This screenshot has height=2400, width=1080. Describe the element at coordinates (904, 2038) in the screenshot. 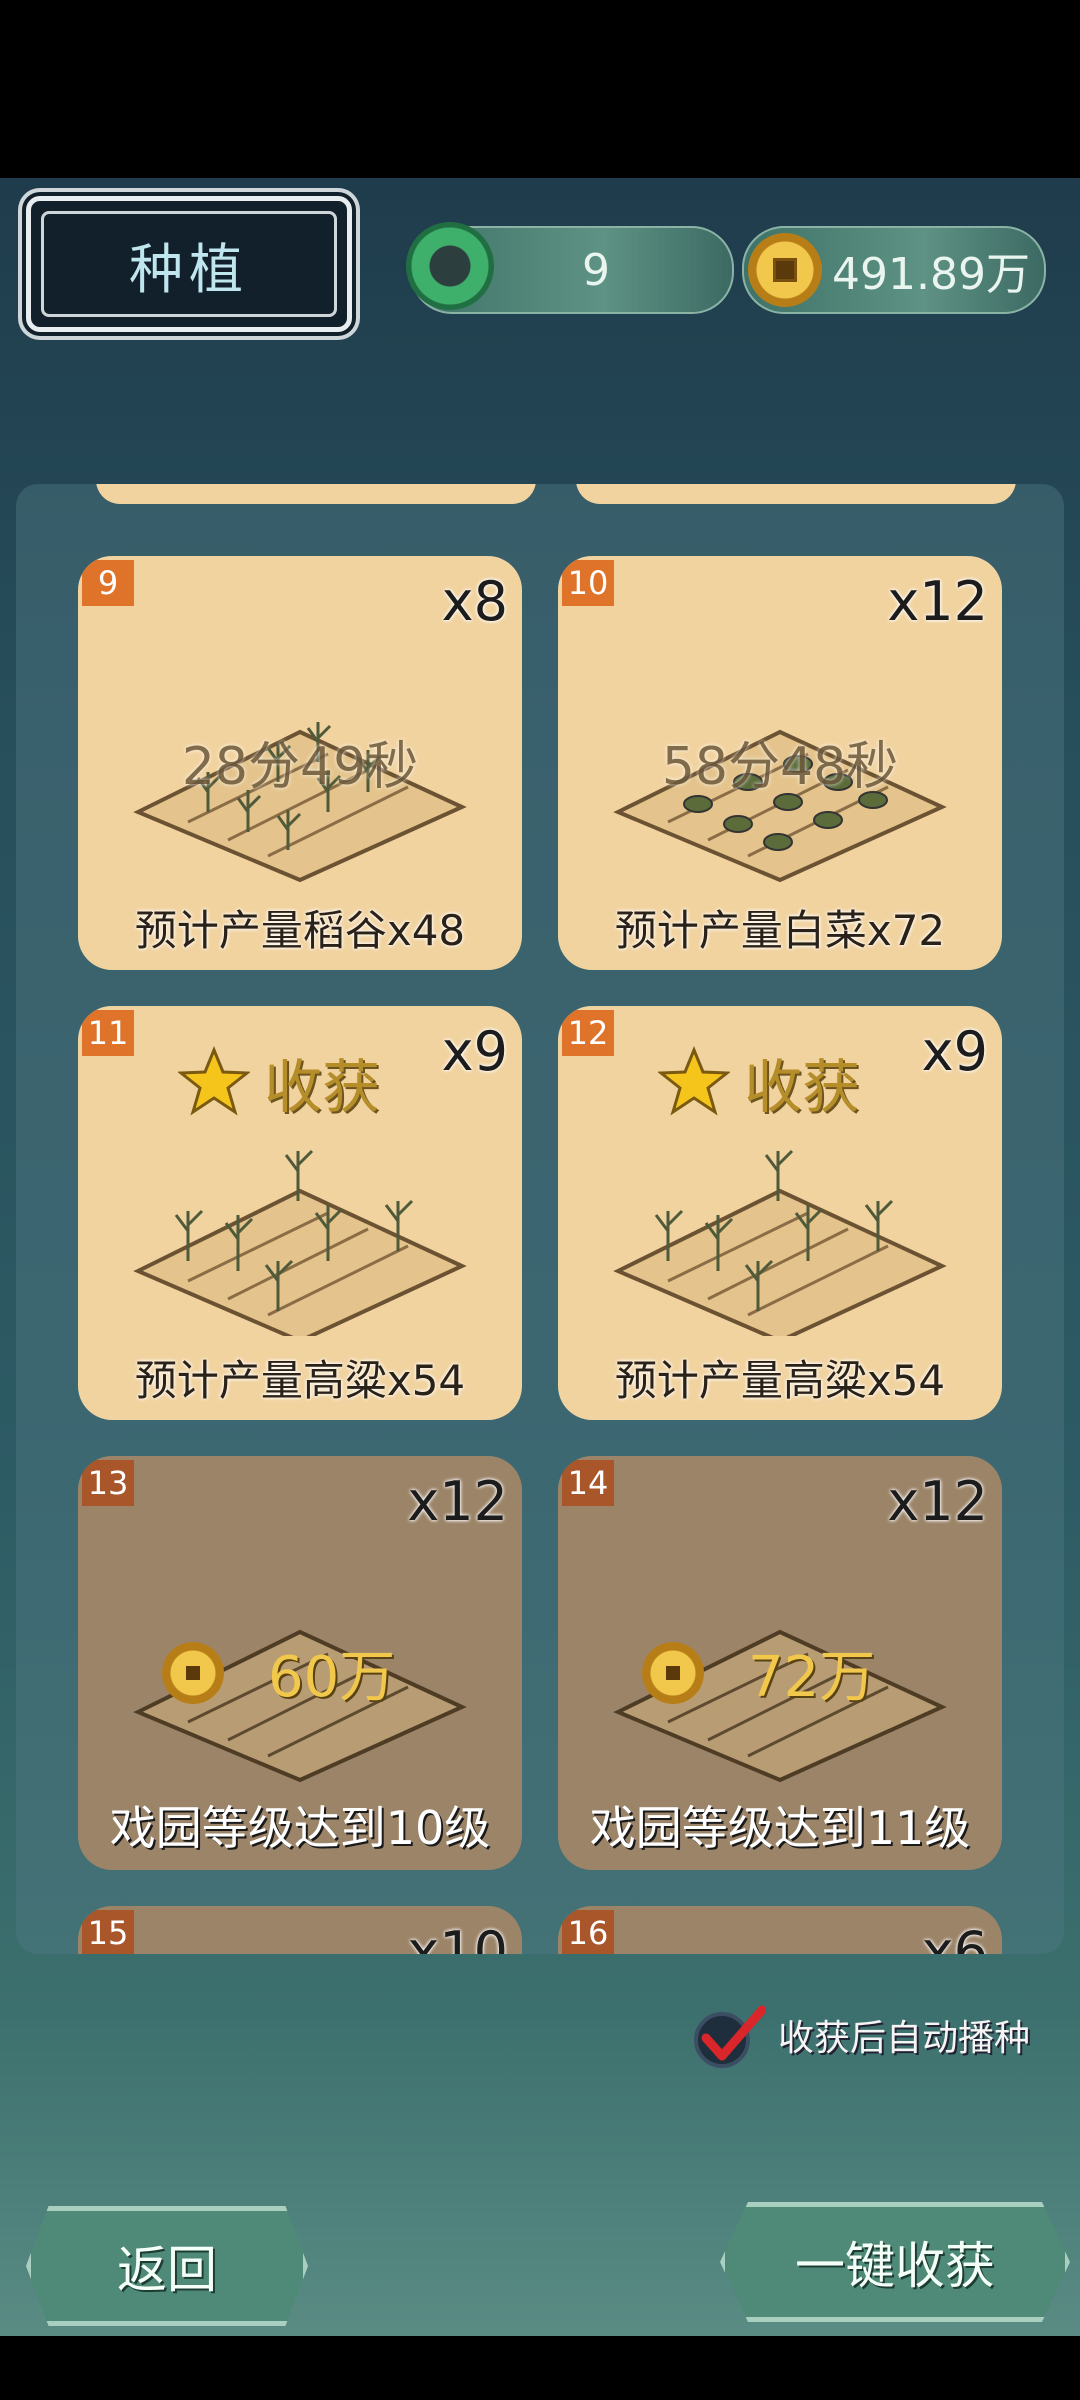

I see `auto-sow-label: 收获后自动播种` at that location.